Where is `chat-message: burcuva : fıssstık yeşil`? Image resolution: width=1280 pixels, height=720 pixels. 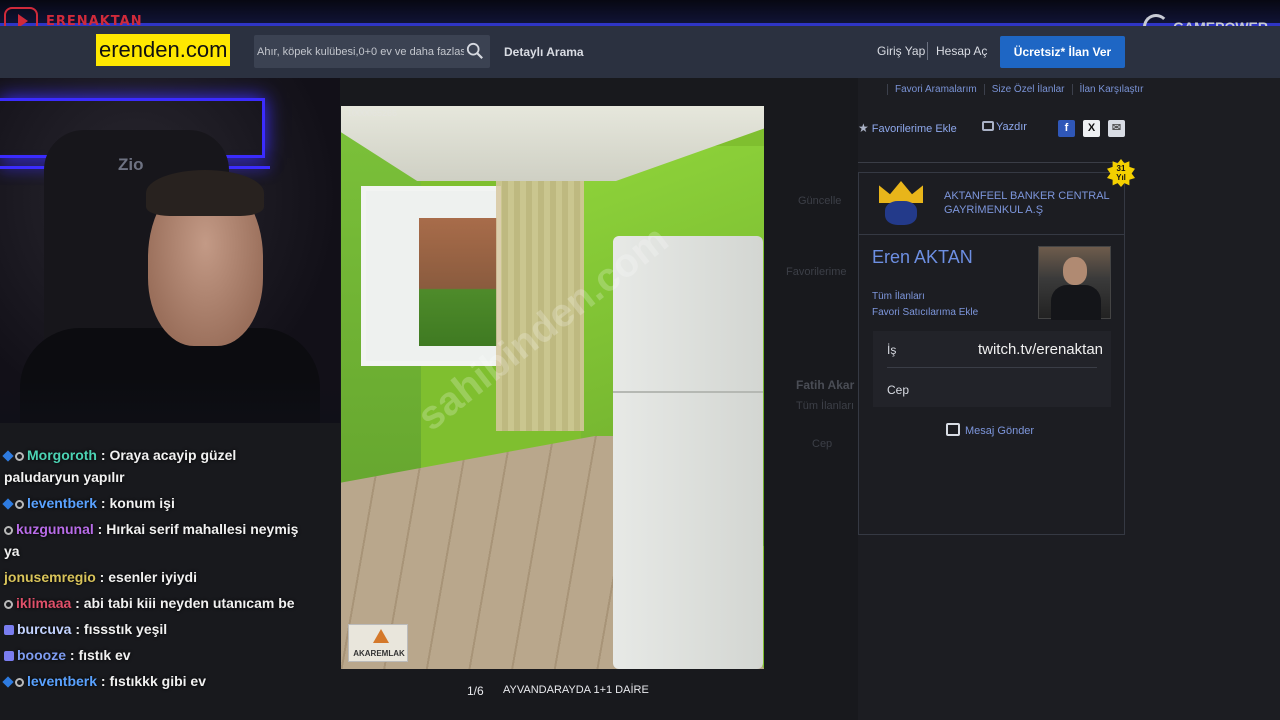 chat-message: burcuva : fıssstık yeşil is located at coordinates (154, 629).